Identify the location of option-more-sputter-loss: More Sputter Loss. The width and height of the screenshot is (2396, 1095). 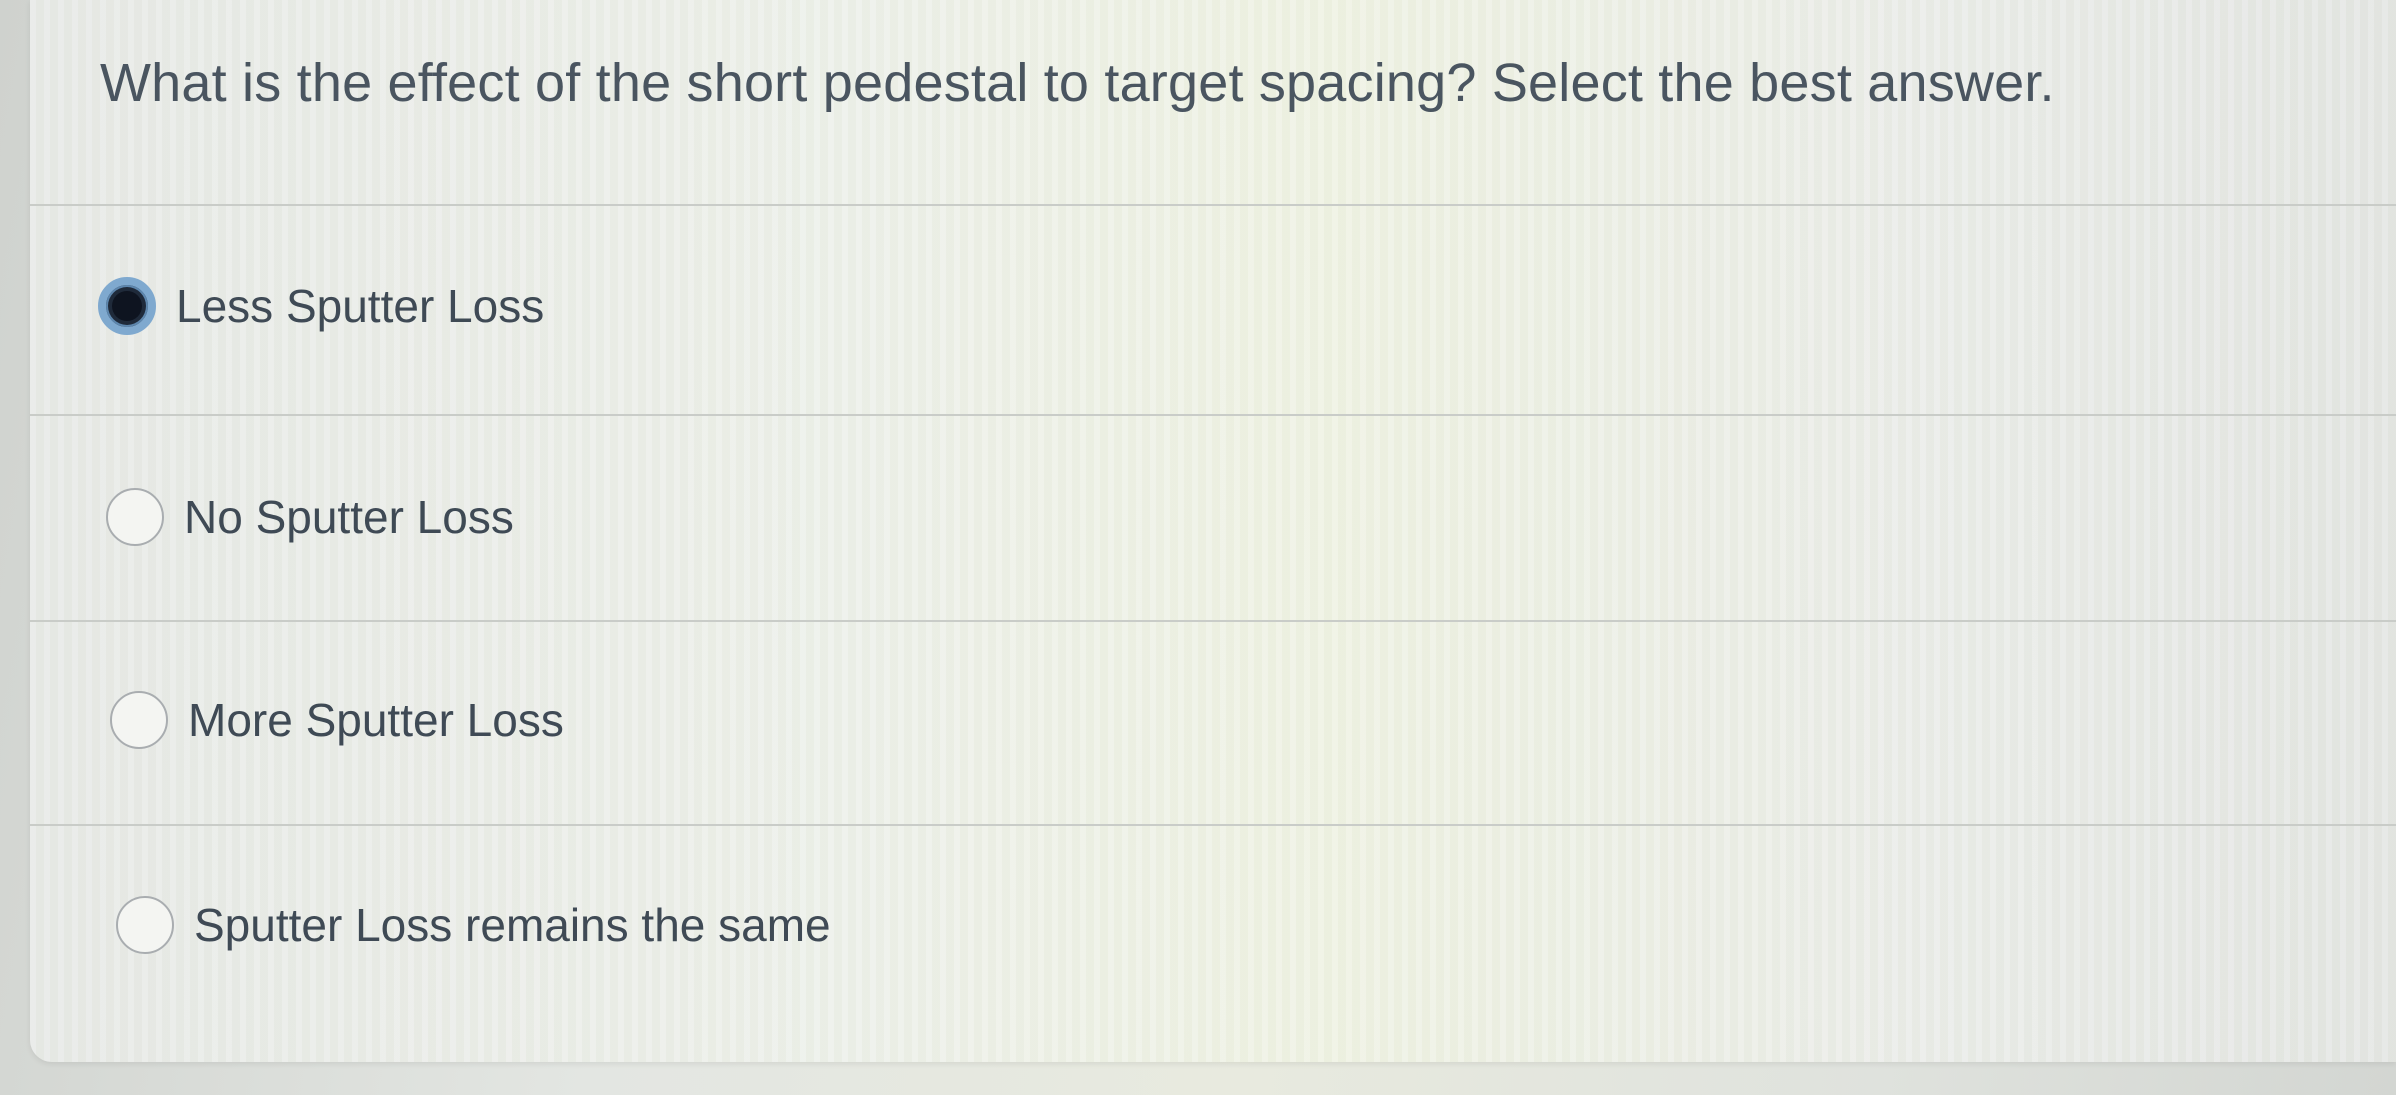
(337, 720).